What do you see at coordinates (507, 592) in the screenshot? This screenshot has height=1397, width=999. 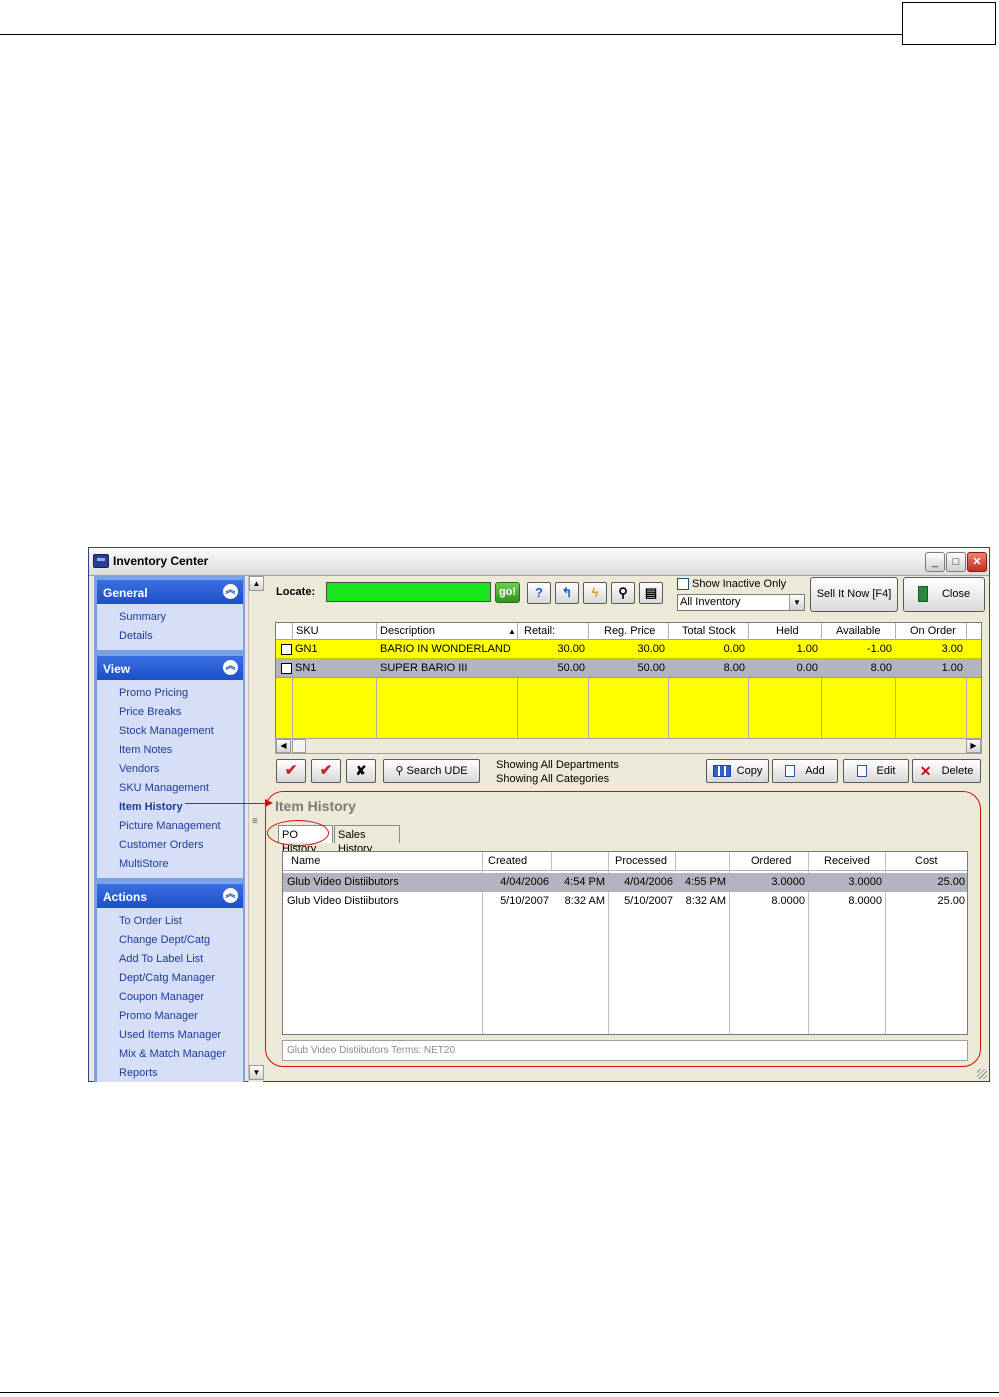 I see `go-button: go!` at bounding box center [507, 592].